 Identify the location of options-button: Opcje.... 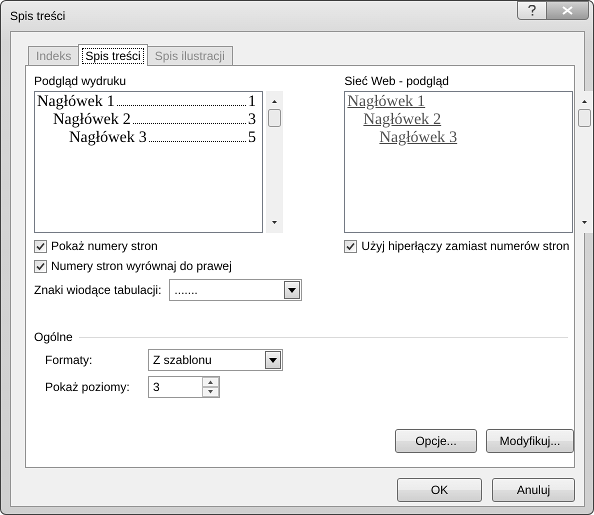
(436, 441).